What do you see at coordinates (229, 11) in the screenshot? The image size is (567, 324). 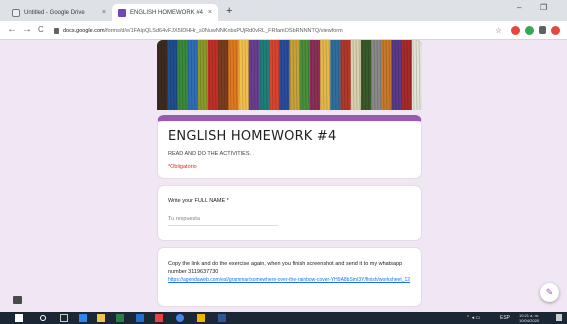 I see `new-tab-button: +` at bounding box center [229, 11].